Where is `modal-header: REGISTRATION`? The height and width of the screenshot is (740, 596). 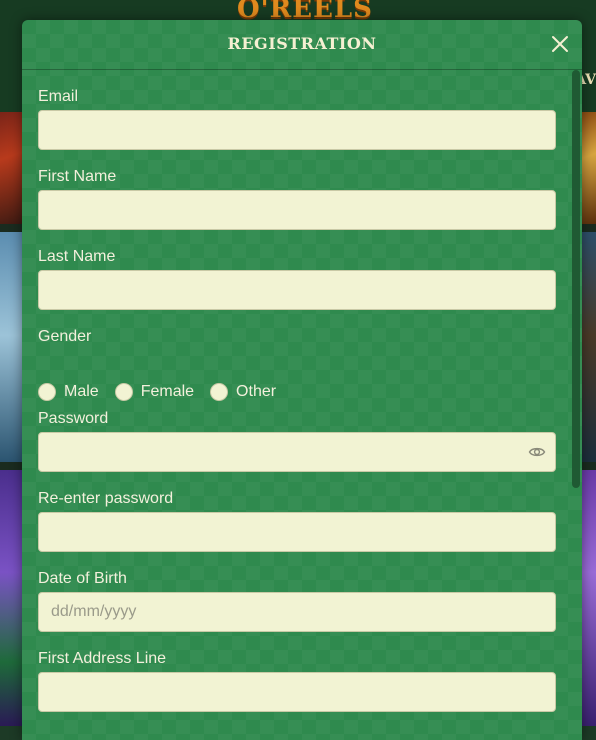 modal-header: REGISTRATION is located at coordinates (302, 45).